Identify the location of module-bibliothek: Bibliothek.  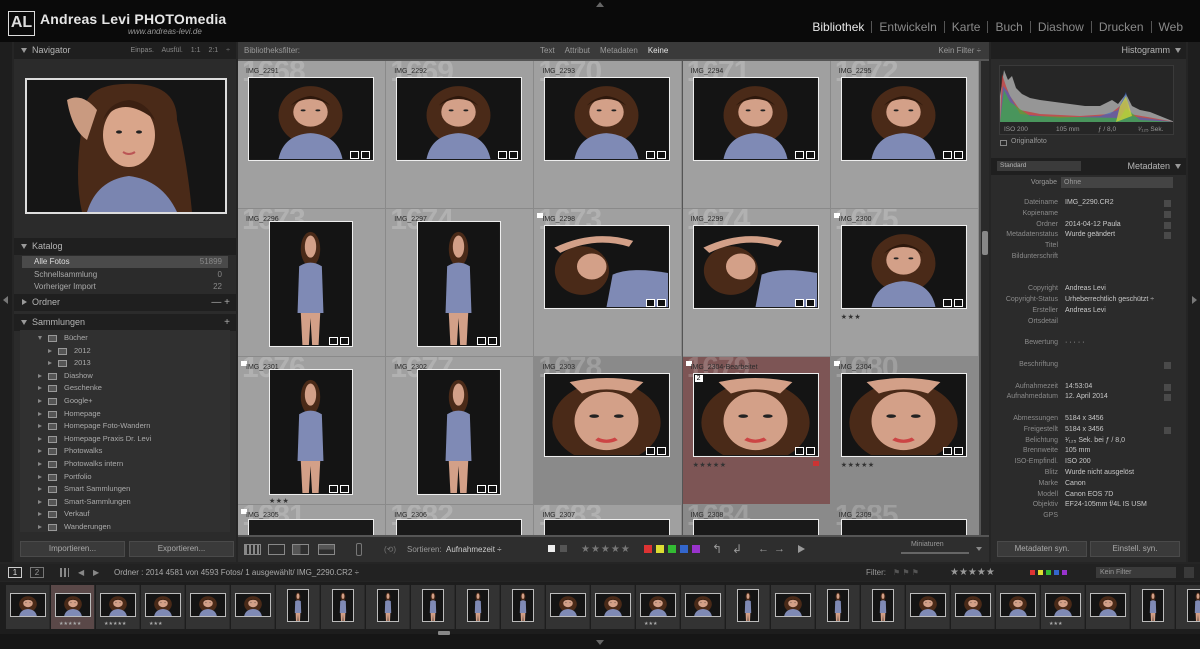
(838, 27).